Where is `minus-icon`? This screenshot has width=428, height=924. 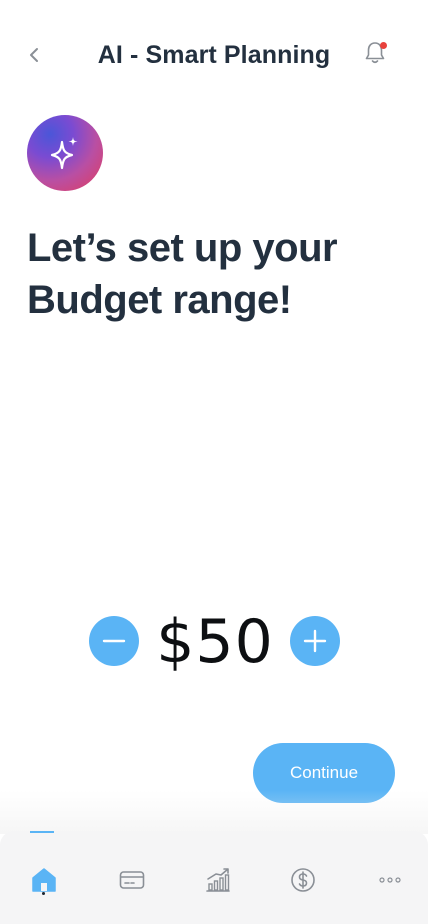
minus-icon is located at coordinates (114, 641).